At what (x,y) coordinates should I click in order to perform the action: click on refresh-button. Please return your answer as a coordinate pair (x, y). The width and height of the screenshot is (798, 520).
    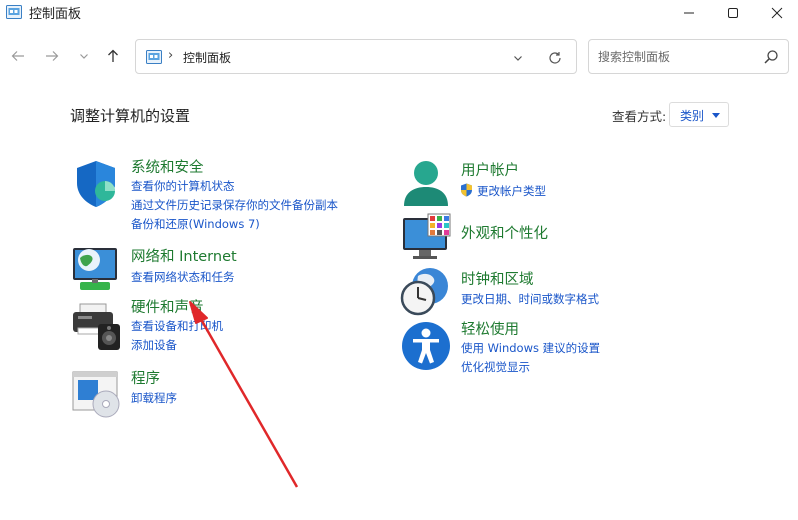
    Looking at the image, I should click on (555, 58).